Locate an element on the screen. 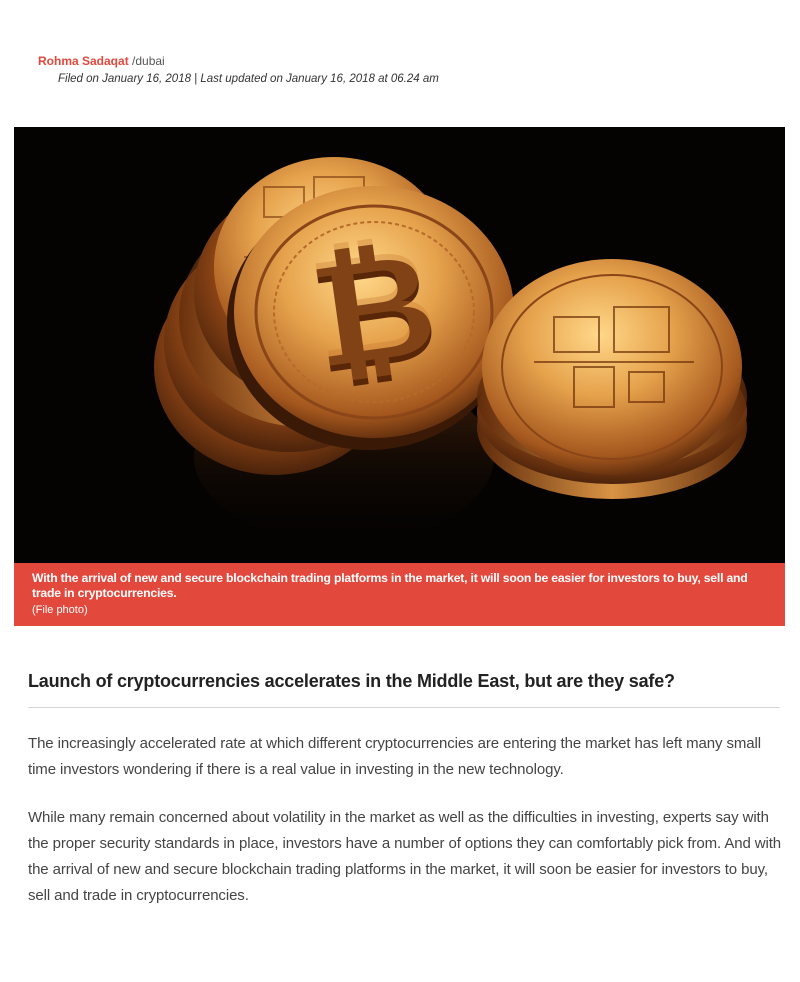 Image resolution: width=800 pixels, height=982 pixels. byline: Rohma Sadaqat /dubai is located at coordinates (101, 61).